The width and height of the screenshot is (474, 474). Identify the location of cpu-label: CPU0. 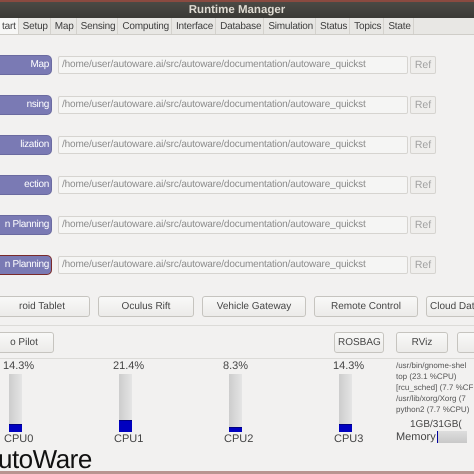
(19, 438).